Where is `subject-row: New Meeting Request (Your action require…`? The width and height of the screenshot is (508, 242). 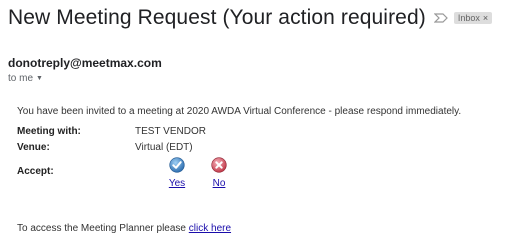
subject-row: New Meeting Request (Your action require… is located at coordinates (250, 18).